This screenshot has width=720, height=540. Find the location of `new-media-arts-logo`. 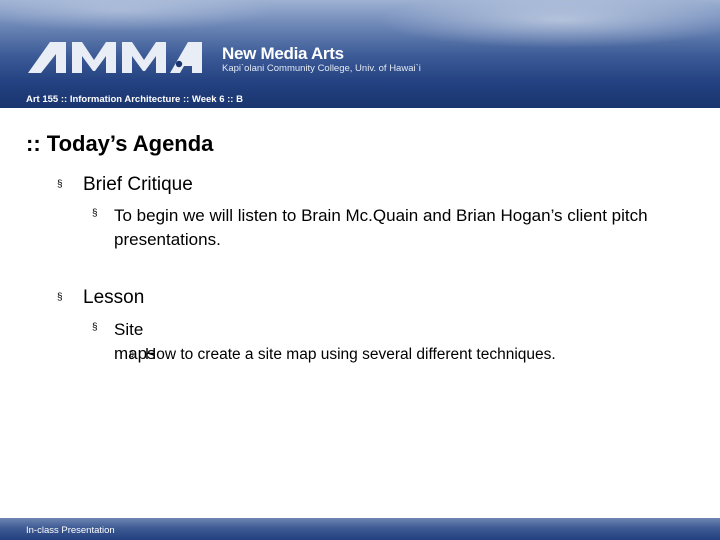

new-media-arts-logo is located at coordinates (115, 57).